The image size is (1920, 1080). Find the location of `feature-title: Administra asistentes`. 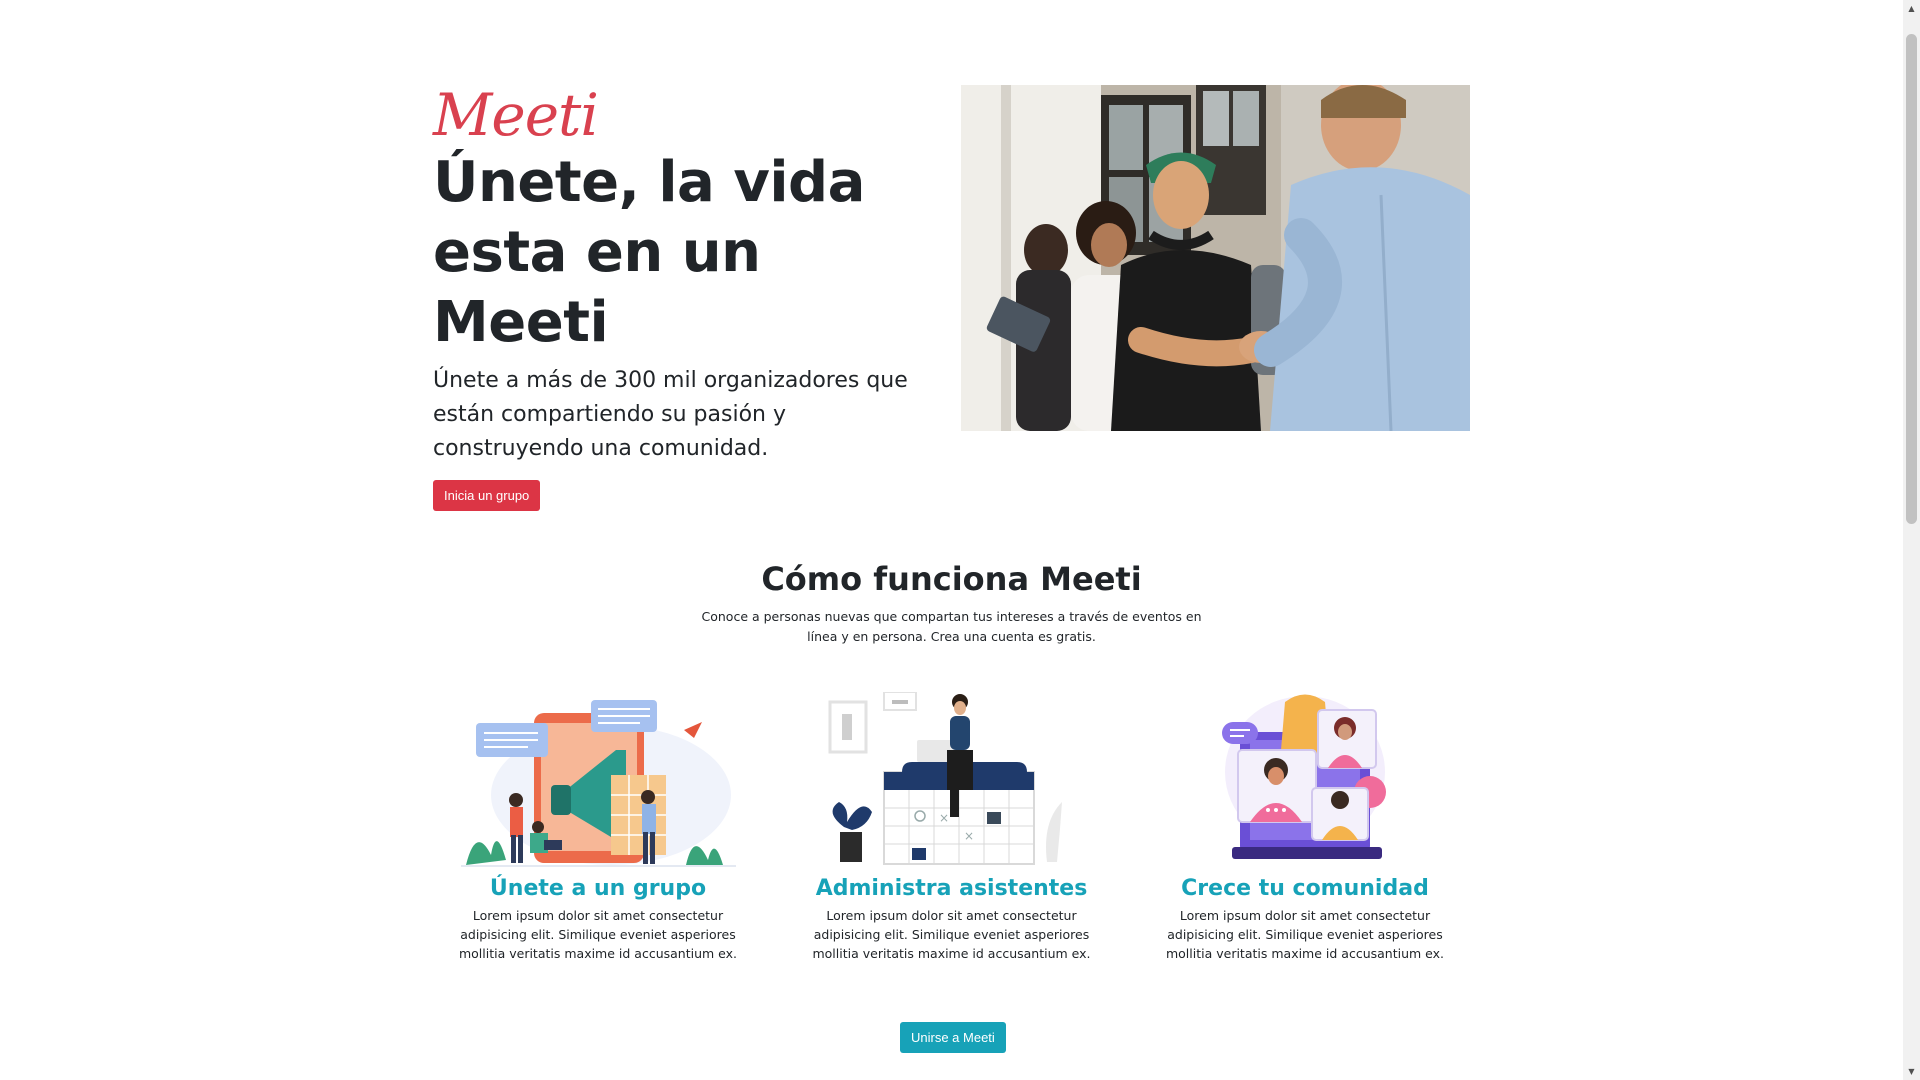

feature-title: Administra asistentes is located at coordinates (951, 888).